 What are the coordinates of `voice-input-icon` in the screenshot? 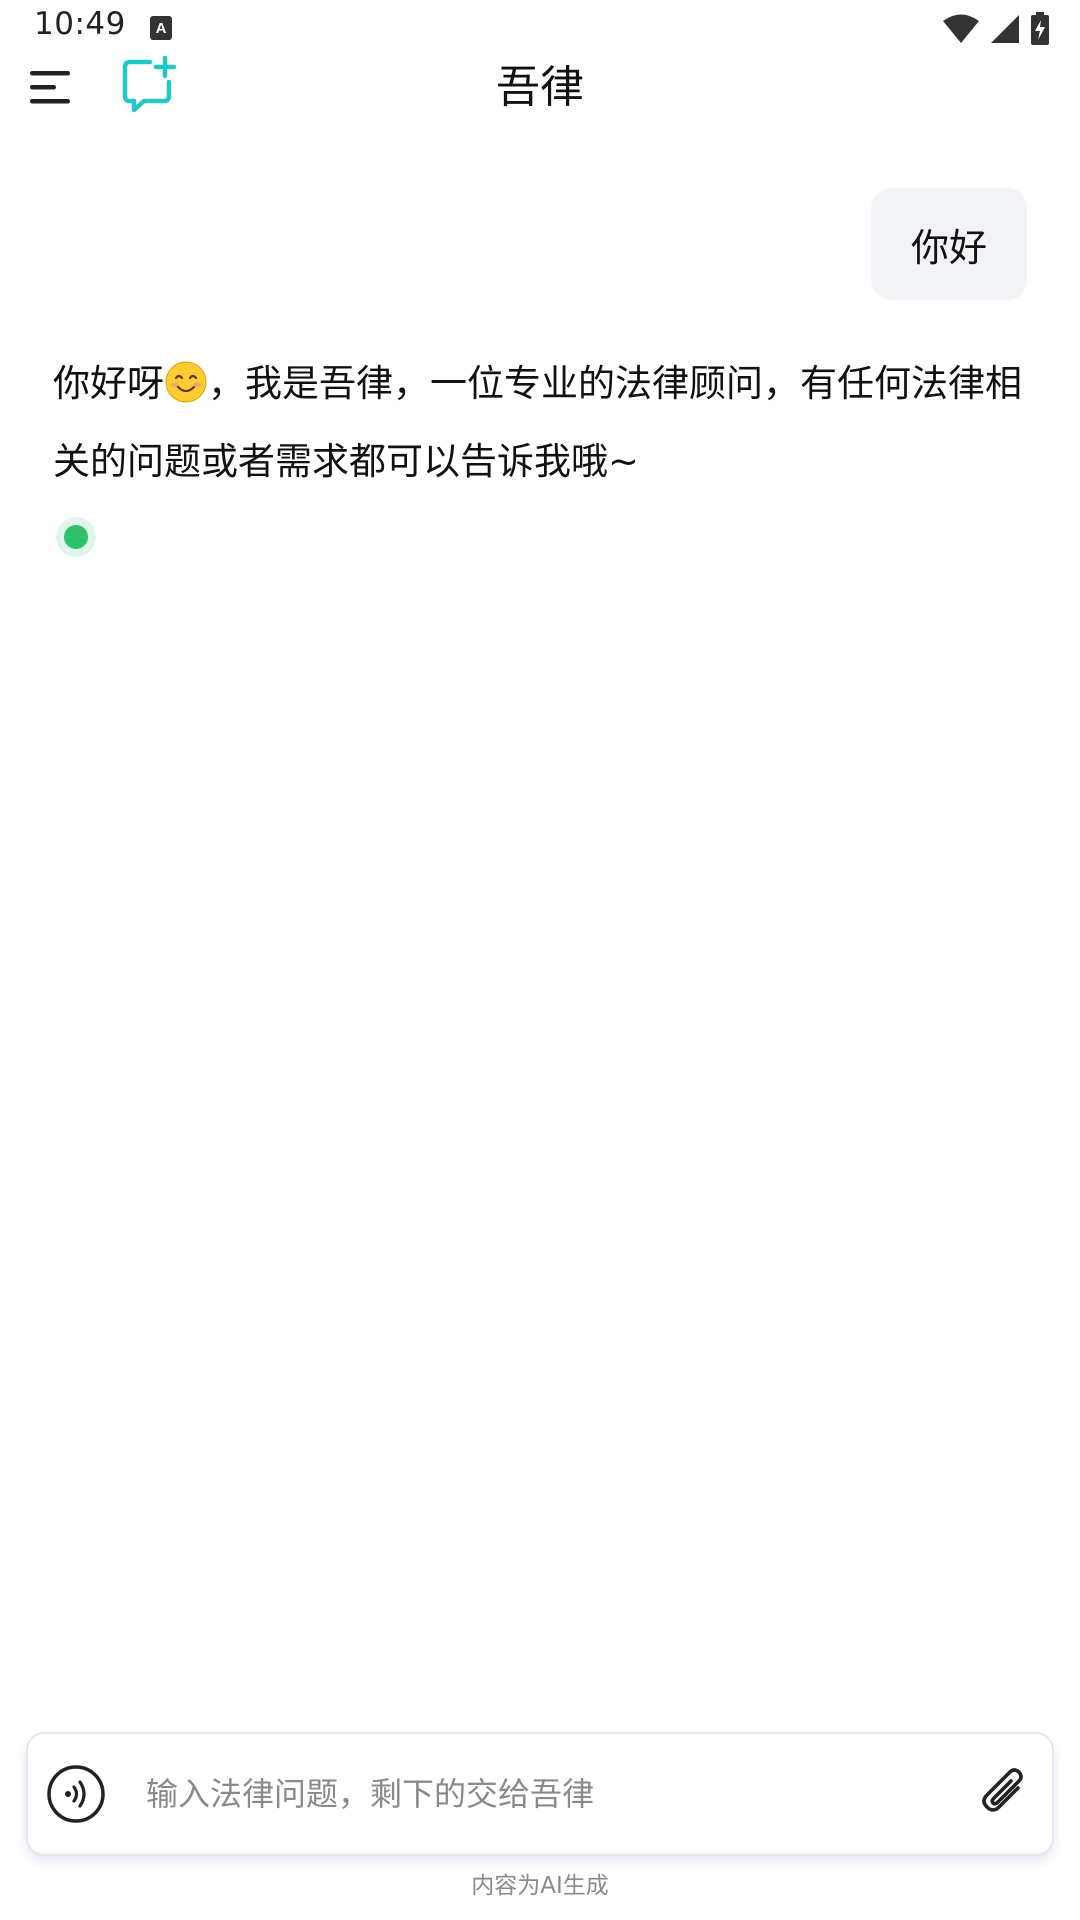 It's located at (76, 1794).